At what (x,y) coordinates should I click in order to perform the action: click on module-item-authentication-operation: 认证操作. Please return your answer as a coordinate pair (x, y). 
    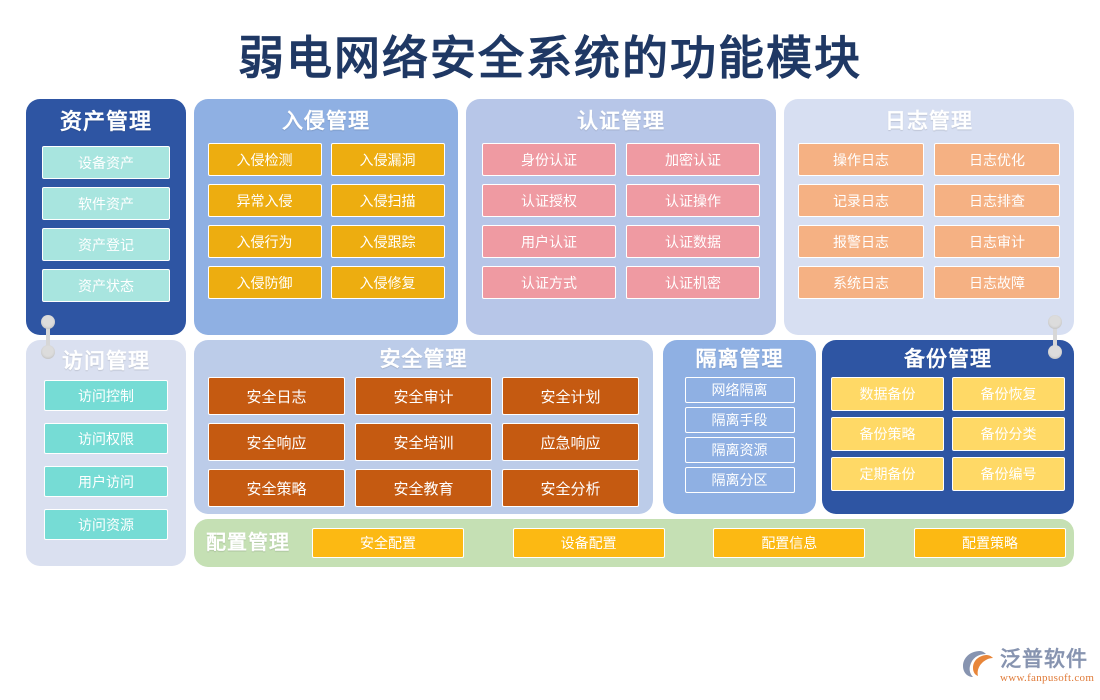
    Looking at the image, I should click on (693, 201).